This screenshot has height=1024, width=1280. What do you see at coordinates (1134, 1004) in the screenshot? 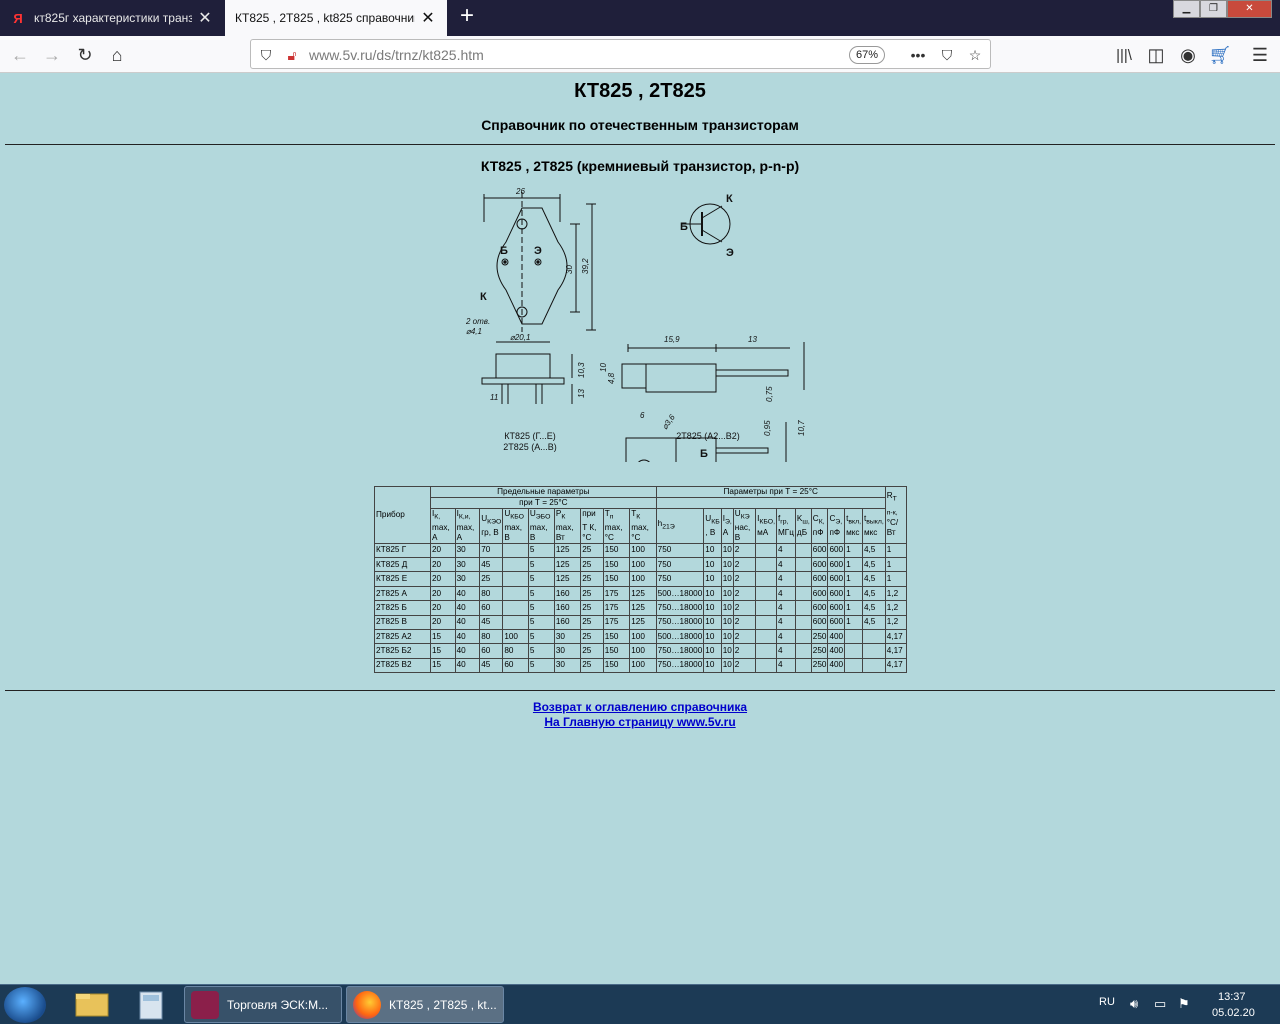
I see `volume-icon: 🔊︎` at bounding box center [1134, 1004].